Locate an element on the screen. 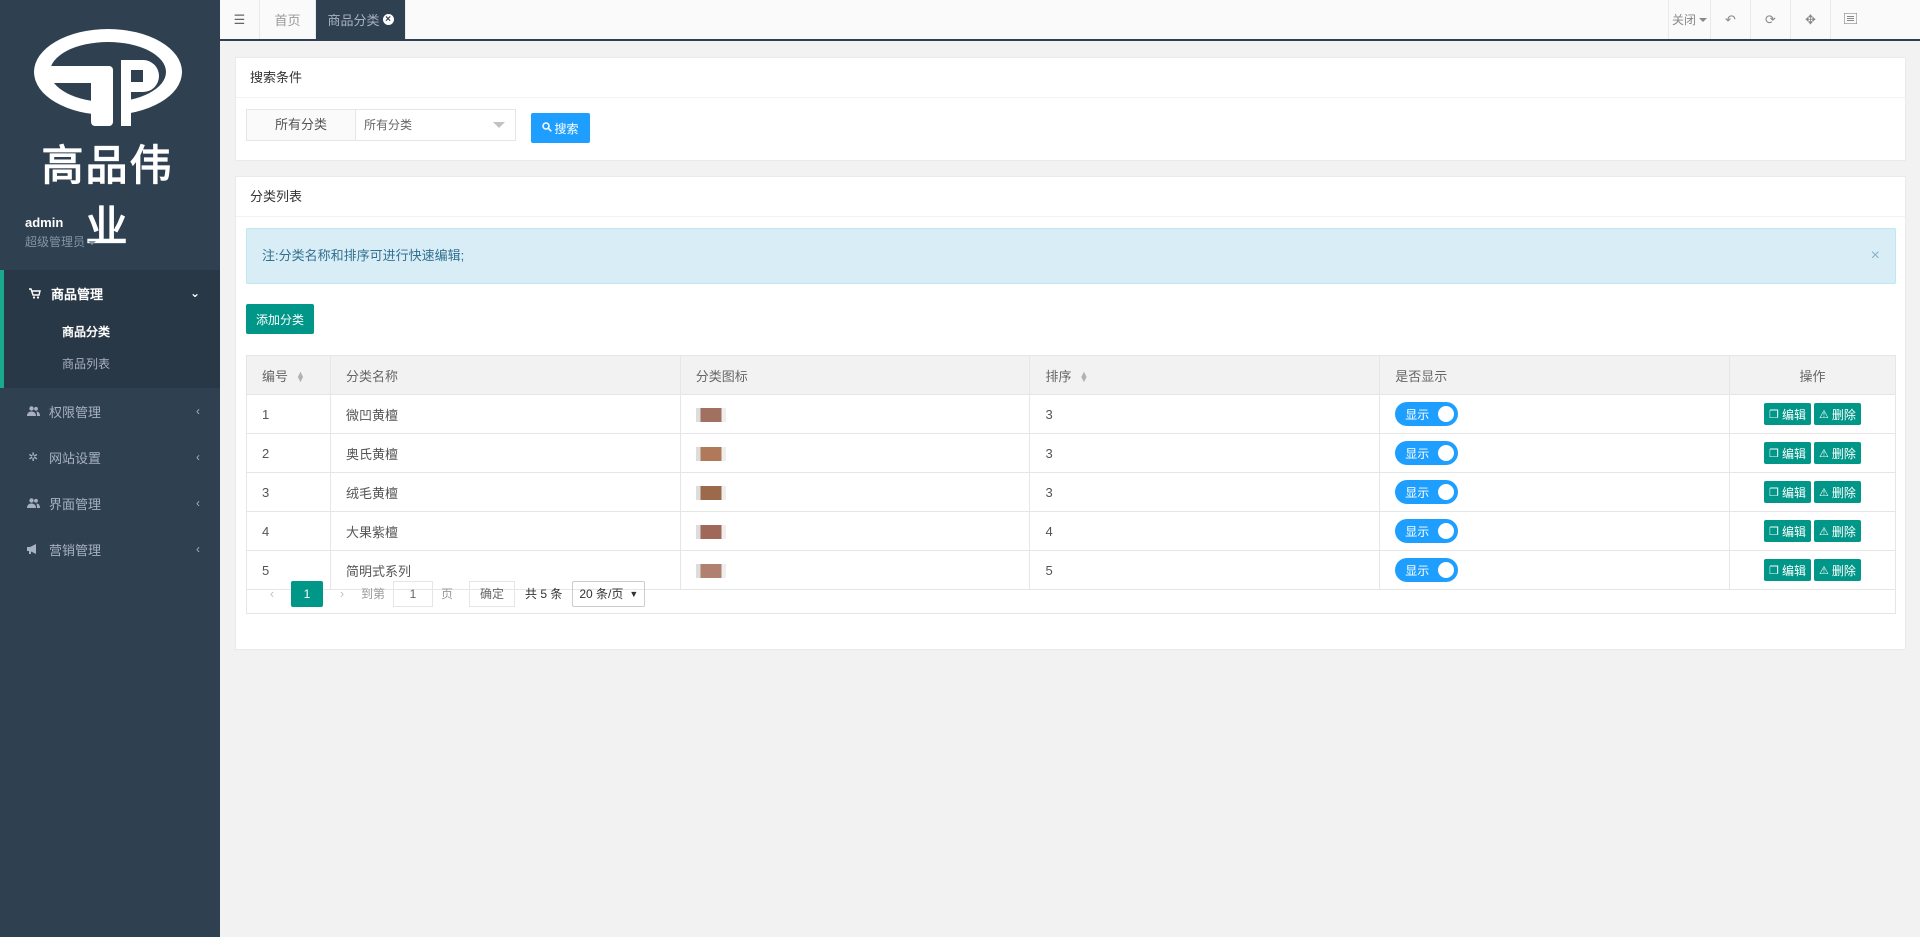 The height and width of the screenshot is (937, 1920). cell-name: 大果紫檀 is located at coordinates (505, 531).